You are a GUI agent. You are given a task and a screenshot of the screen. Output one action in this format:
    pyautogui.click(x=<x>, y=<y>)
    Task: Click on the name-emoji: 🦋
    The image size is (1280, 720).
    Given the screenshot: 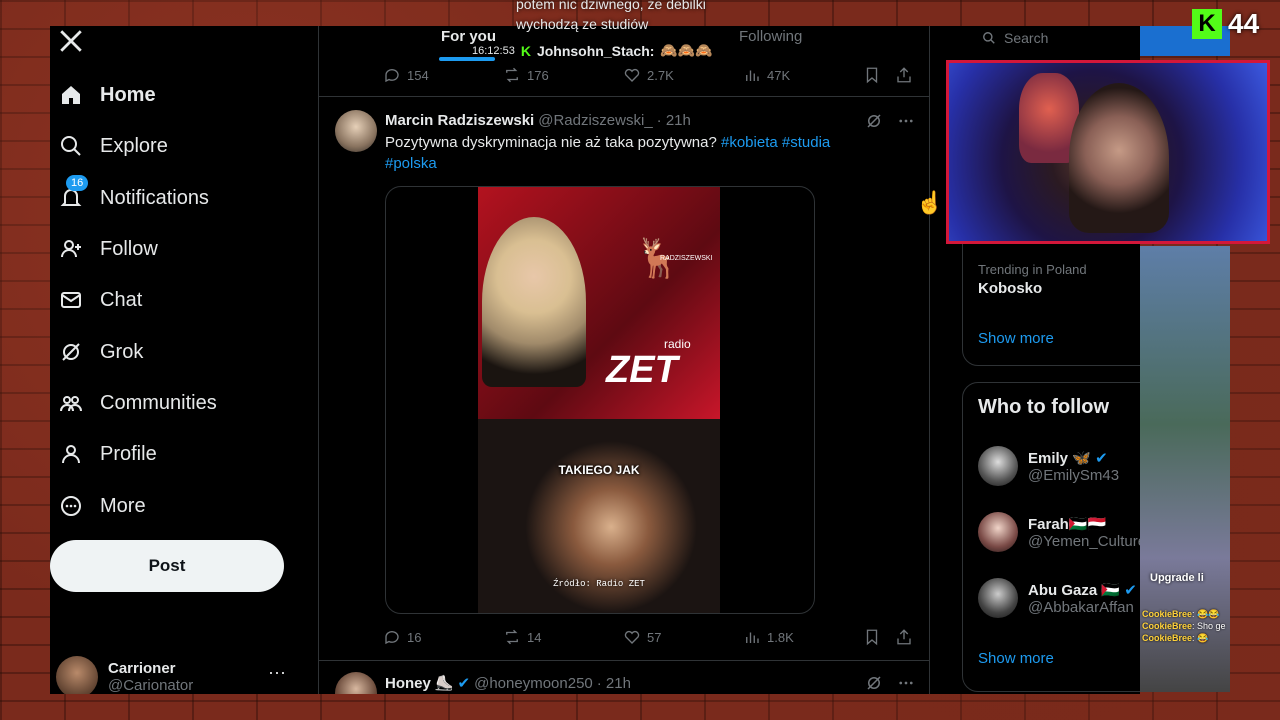 What is the action you would take?
    pyautogui.click(x=1081, y=458)
    